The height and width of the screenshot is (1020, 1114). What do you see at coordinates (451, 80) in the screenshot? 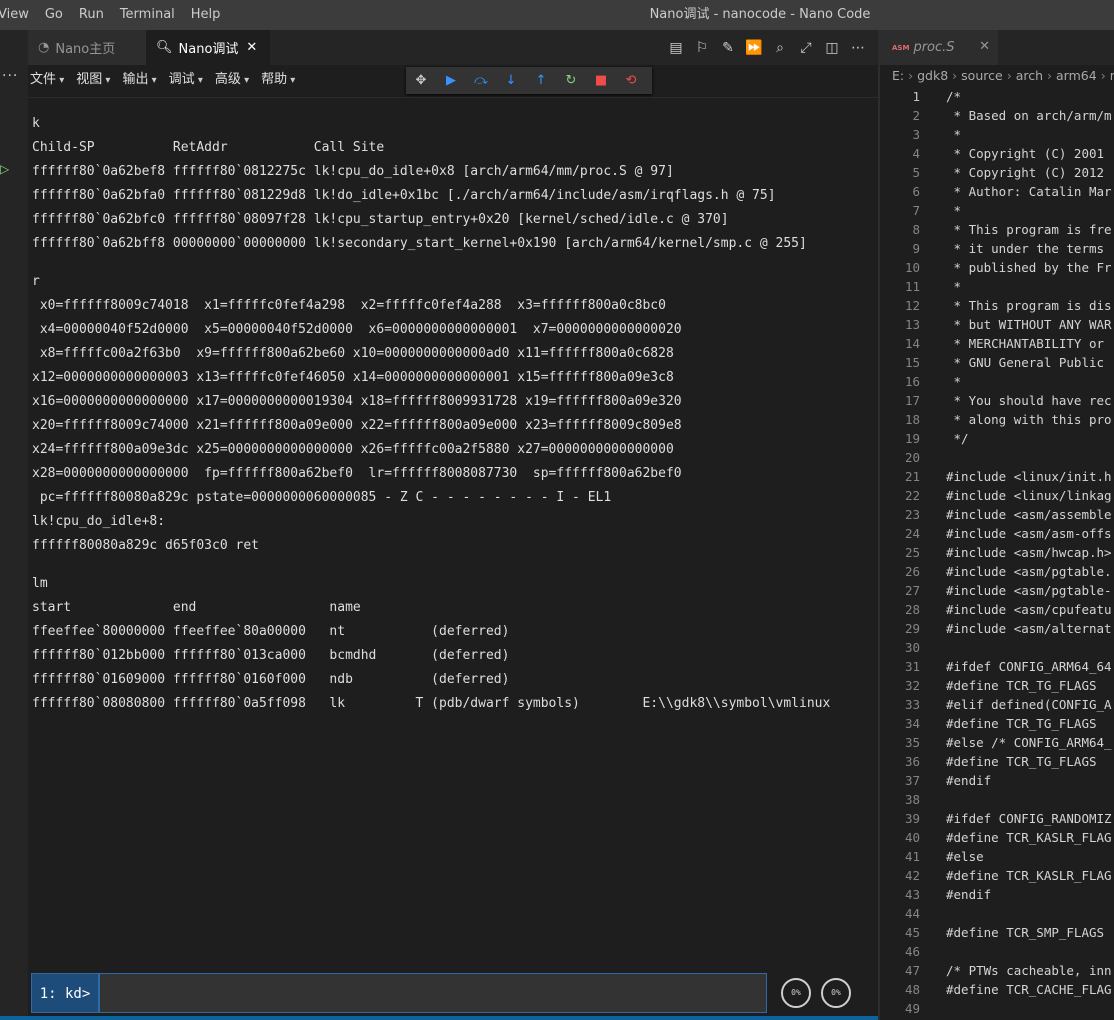
I see `continue-icon: ▶` at bounding box center [451, 80].